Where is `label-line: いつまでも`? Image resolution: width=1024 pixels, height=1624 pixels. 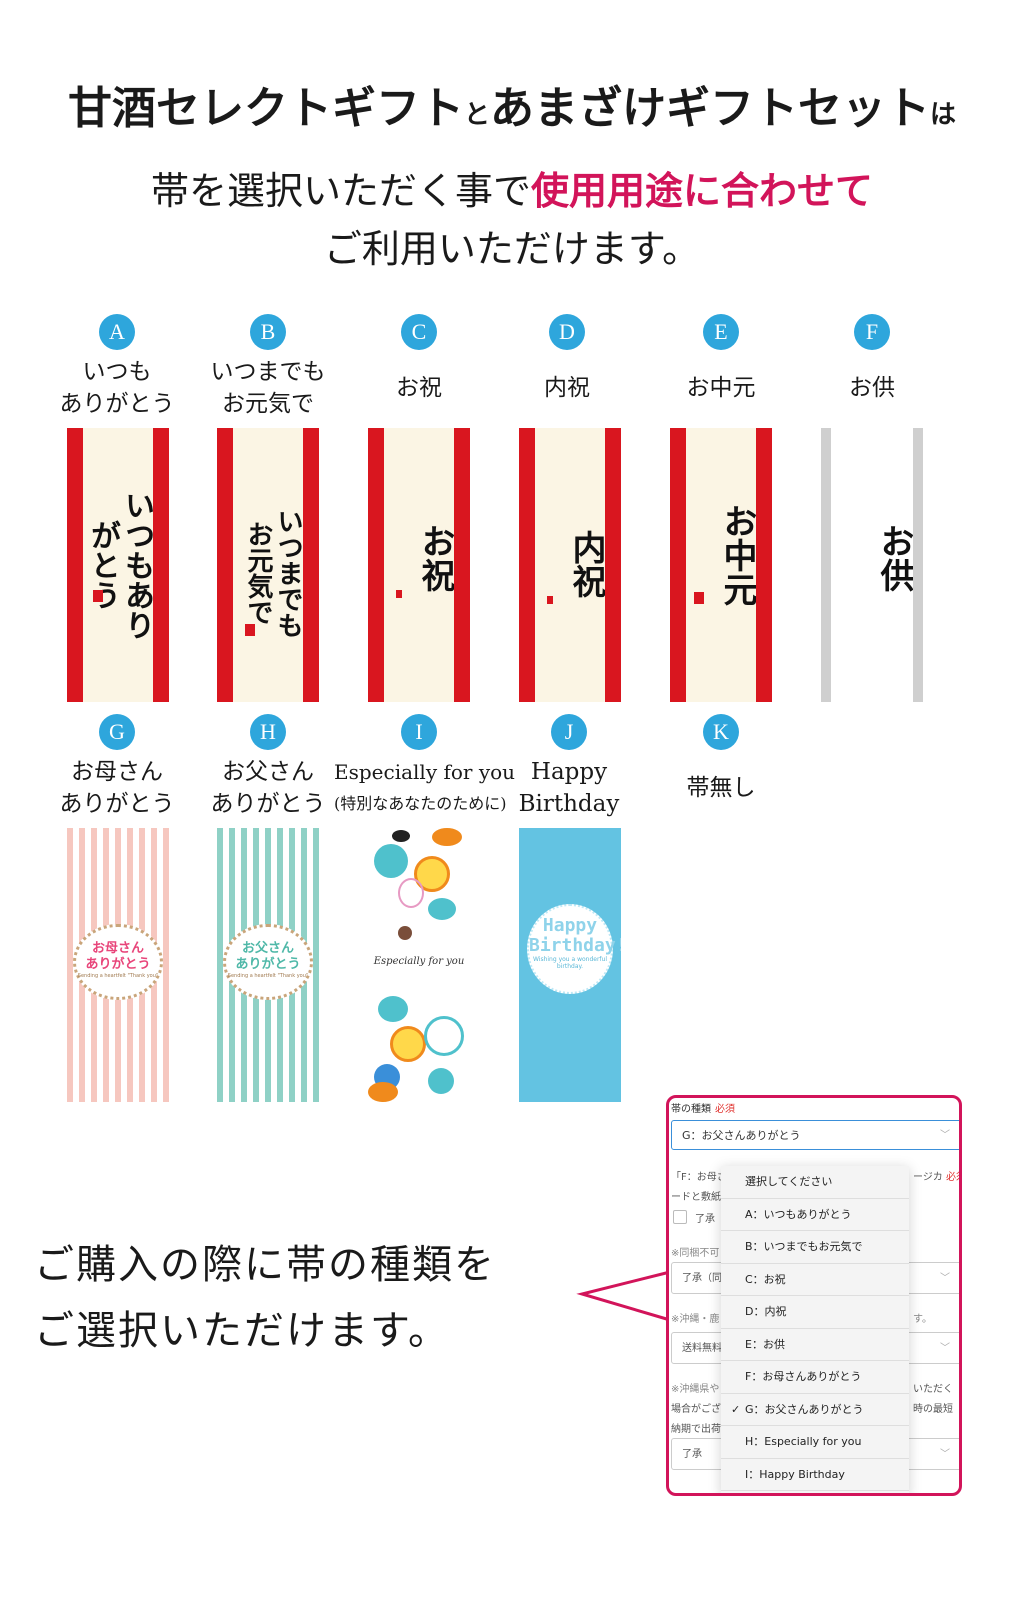
label-line: いつまでも is located at coordinates (268, 372).